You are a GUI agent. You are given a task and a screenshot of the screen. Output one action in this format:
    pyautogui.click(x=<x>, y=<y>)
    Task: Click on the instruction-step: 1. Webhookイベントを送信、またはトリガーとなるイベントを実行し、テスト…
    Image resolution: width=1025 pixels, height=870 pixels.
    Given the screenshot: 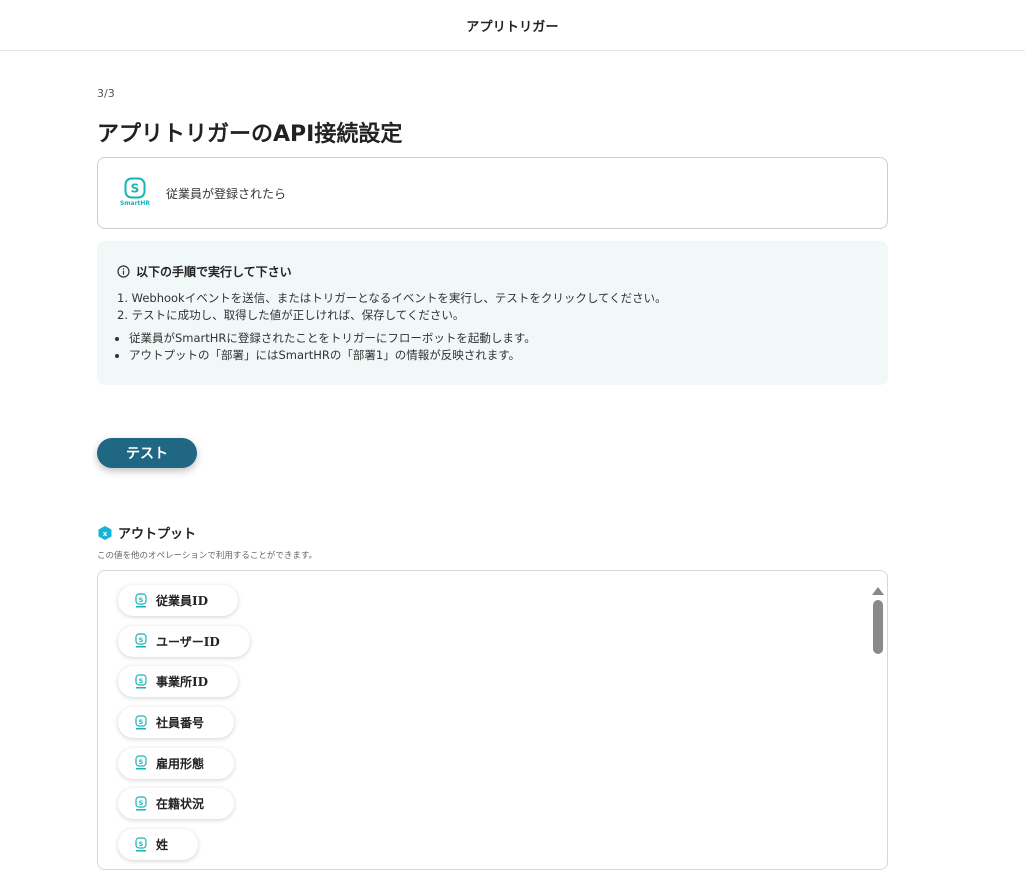 What is the action you would take?
    pyautogui.click(x=392, y=298)
    